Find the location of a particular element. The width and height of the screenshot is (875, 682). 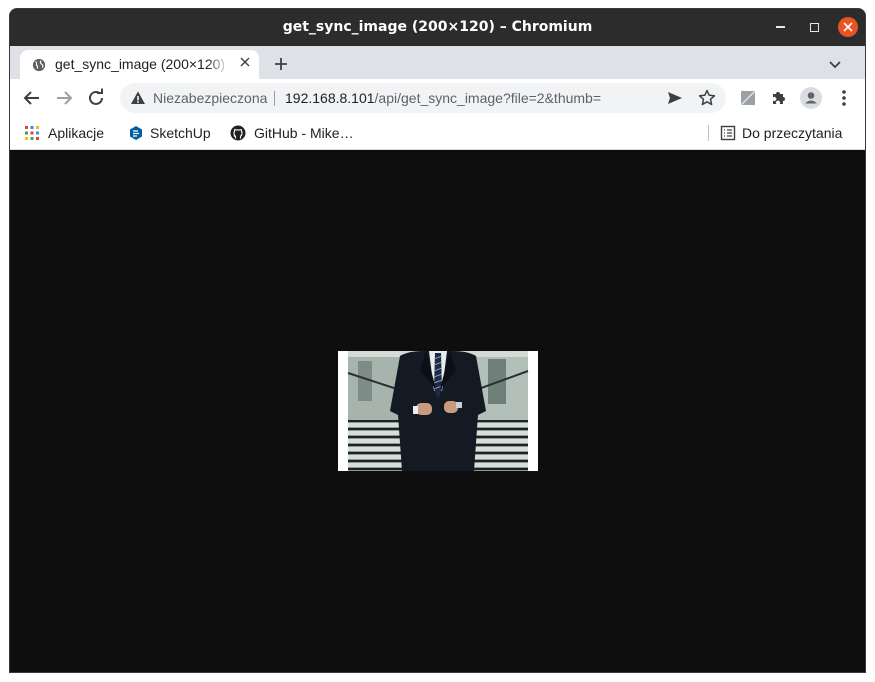

arrow-left-icon is located at coordinates (31, 98).